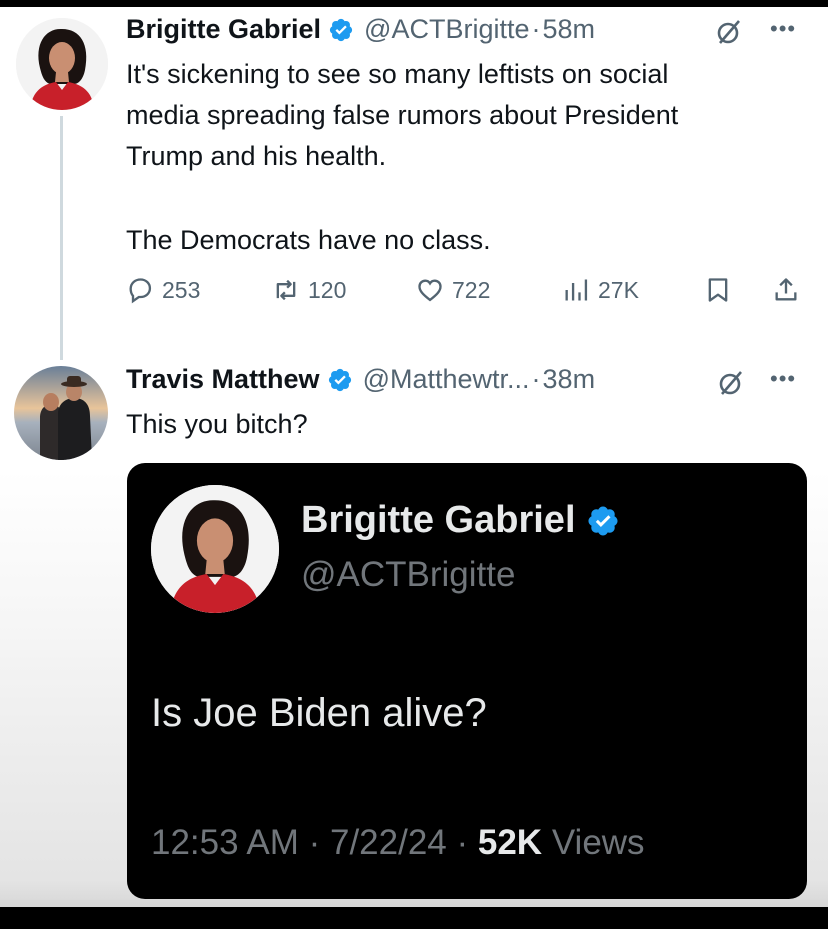 This screenshot has height=929, width=828. What do you see at coordinates (140, 291) in the screenshot?
I see `reply-icon` at bounding box center [140, 291].